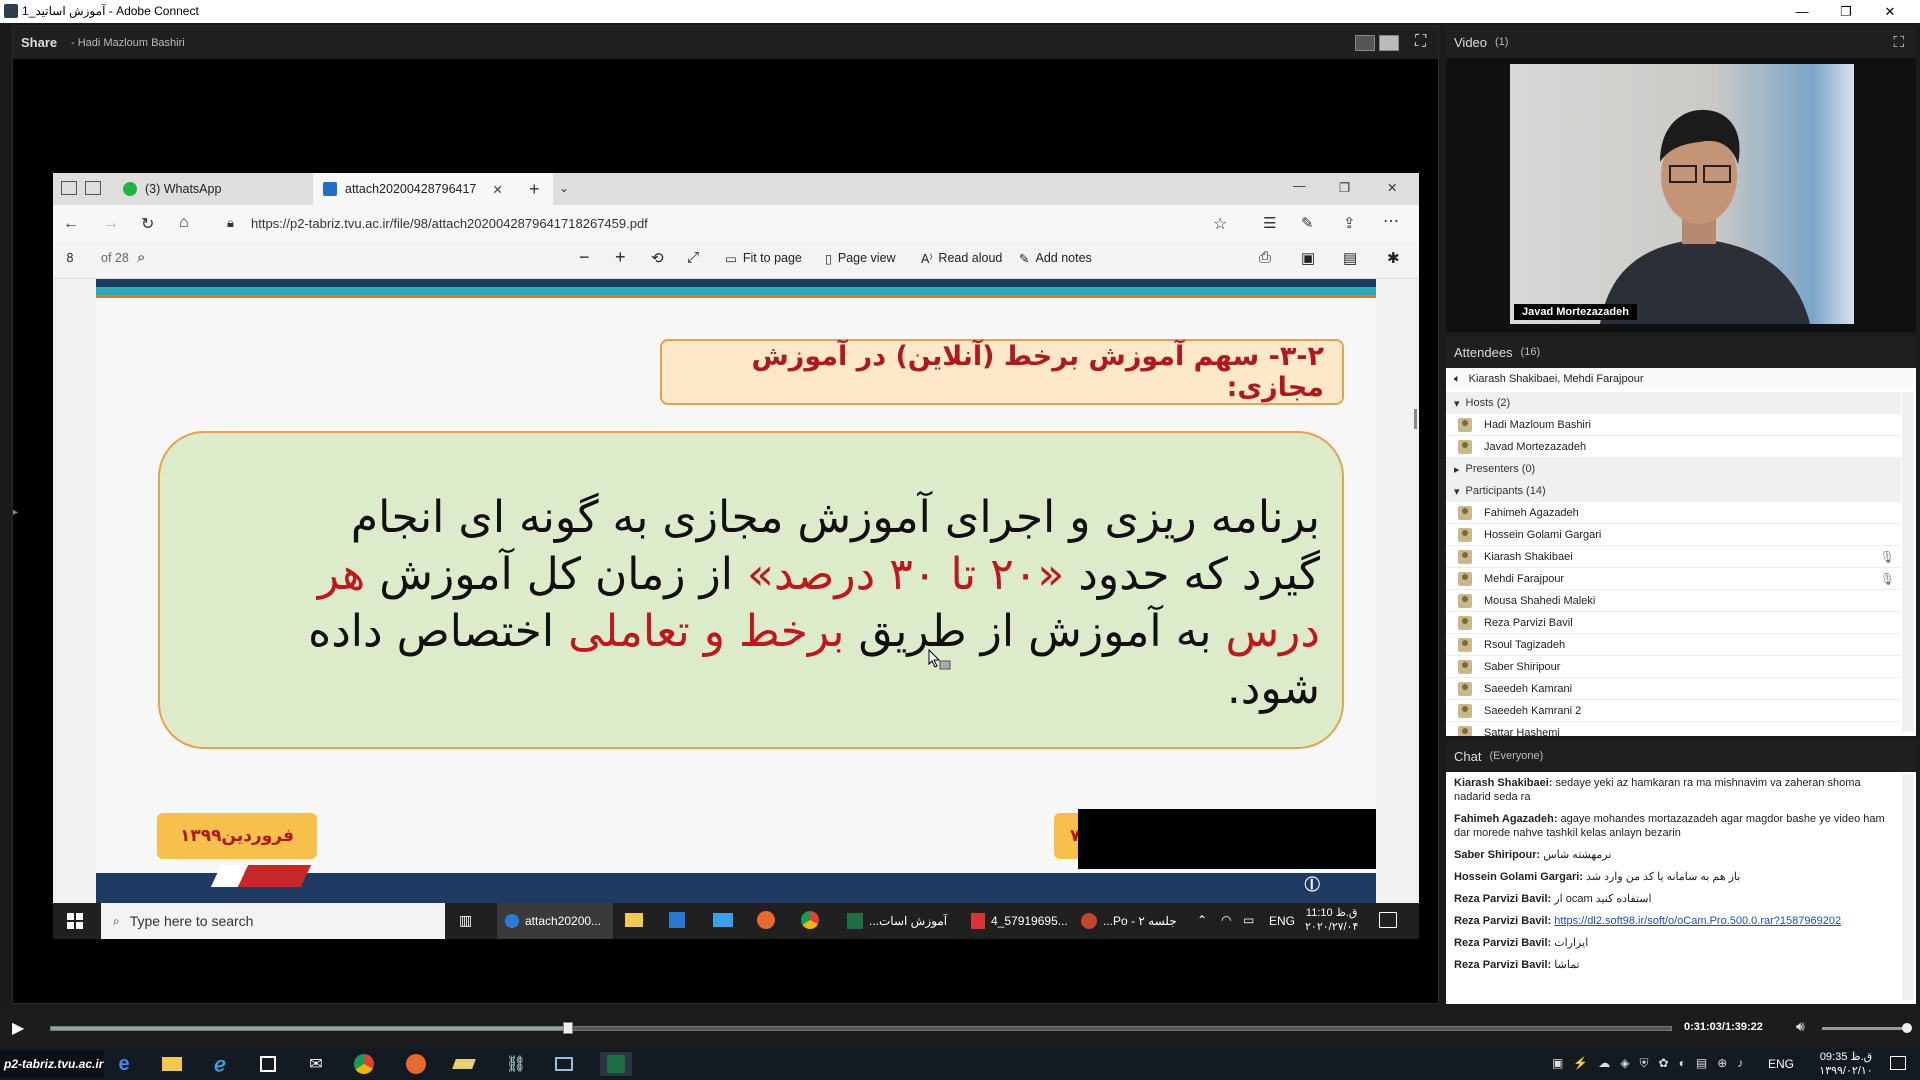 The width and height of the screenshot is (1920, 1080). Describe the element at coordinates (111, 224) in the screenshot. I see `forward-icon: →` at that location.